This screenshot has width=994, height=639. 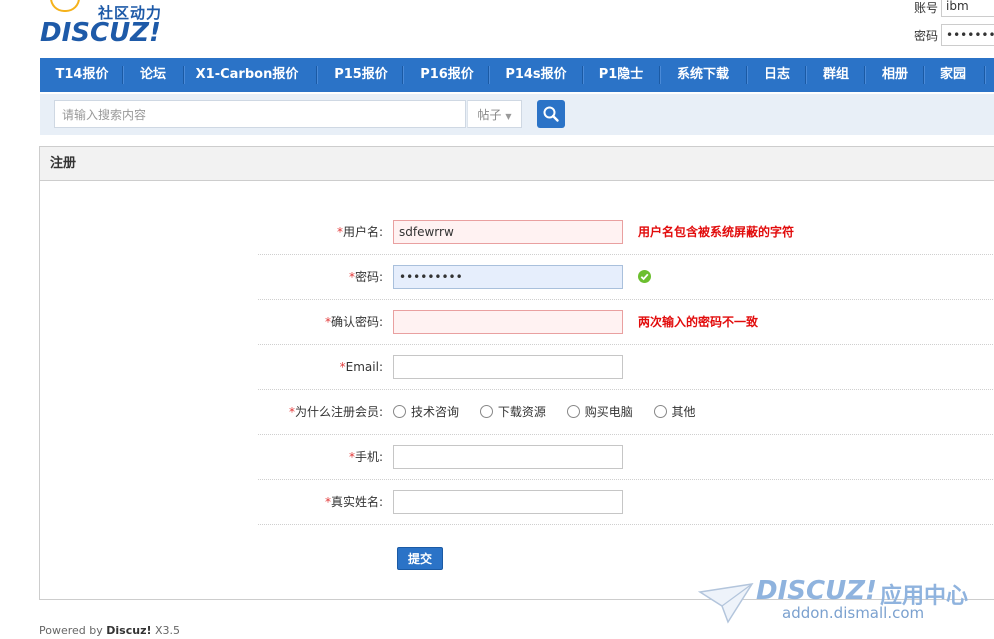 I want to click on phone-label-text: 手机:, so click(x=368, y=457).